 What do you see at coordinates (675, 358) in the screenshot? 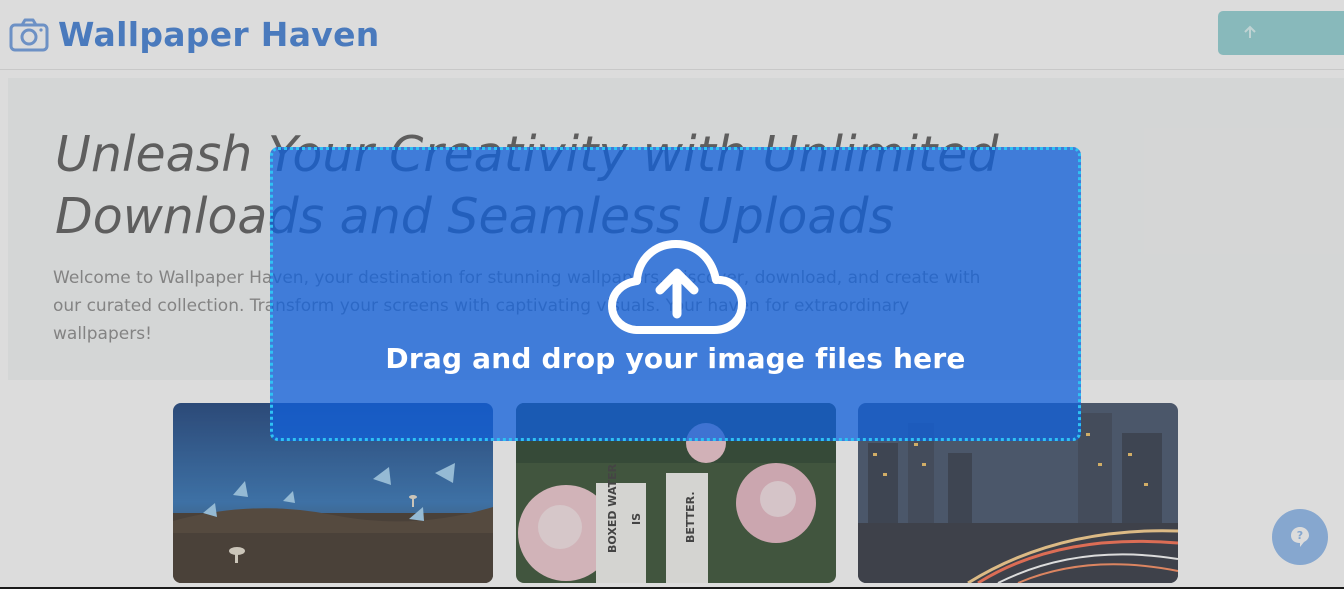
I see `dropzone-label: Drag and drop your image files here` at bounding box center [675, 358].